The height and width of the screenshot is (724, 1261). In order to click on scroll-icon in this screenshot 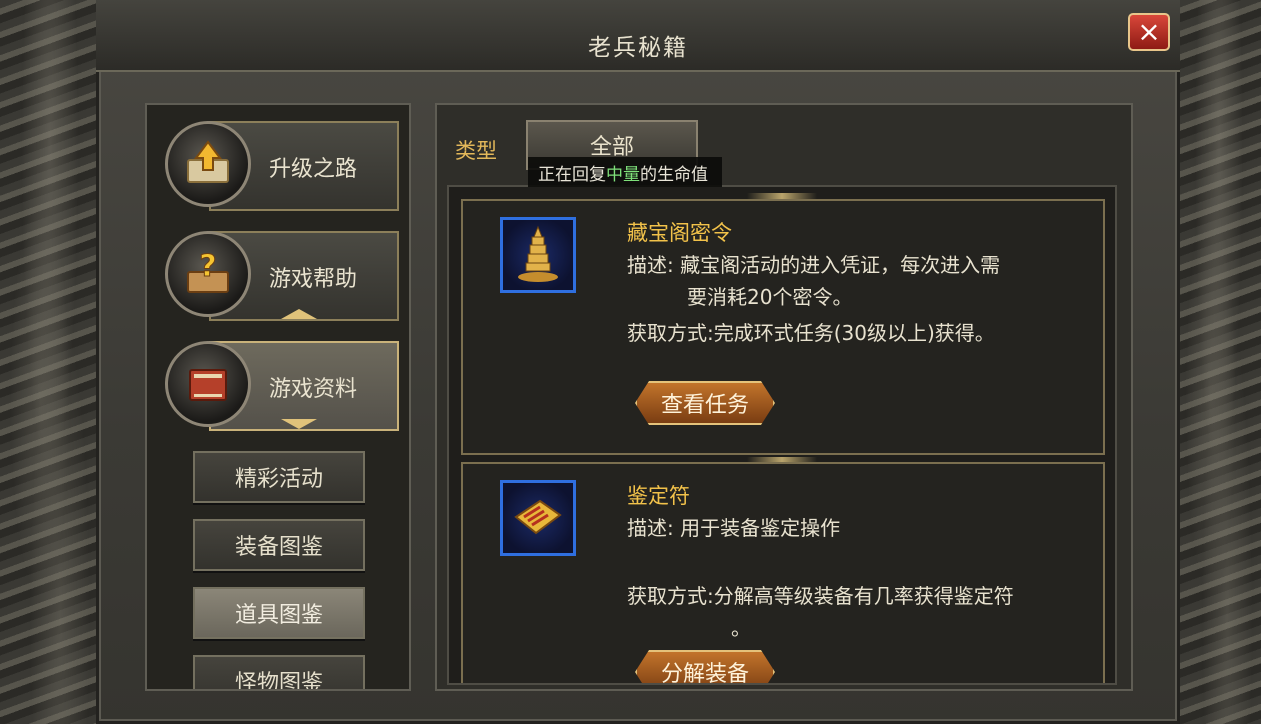, I will do `click(538, 518)`.